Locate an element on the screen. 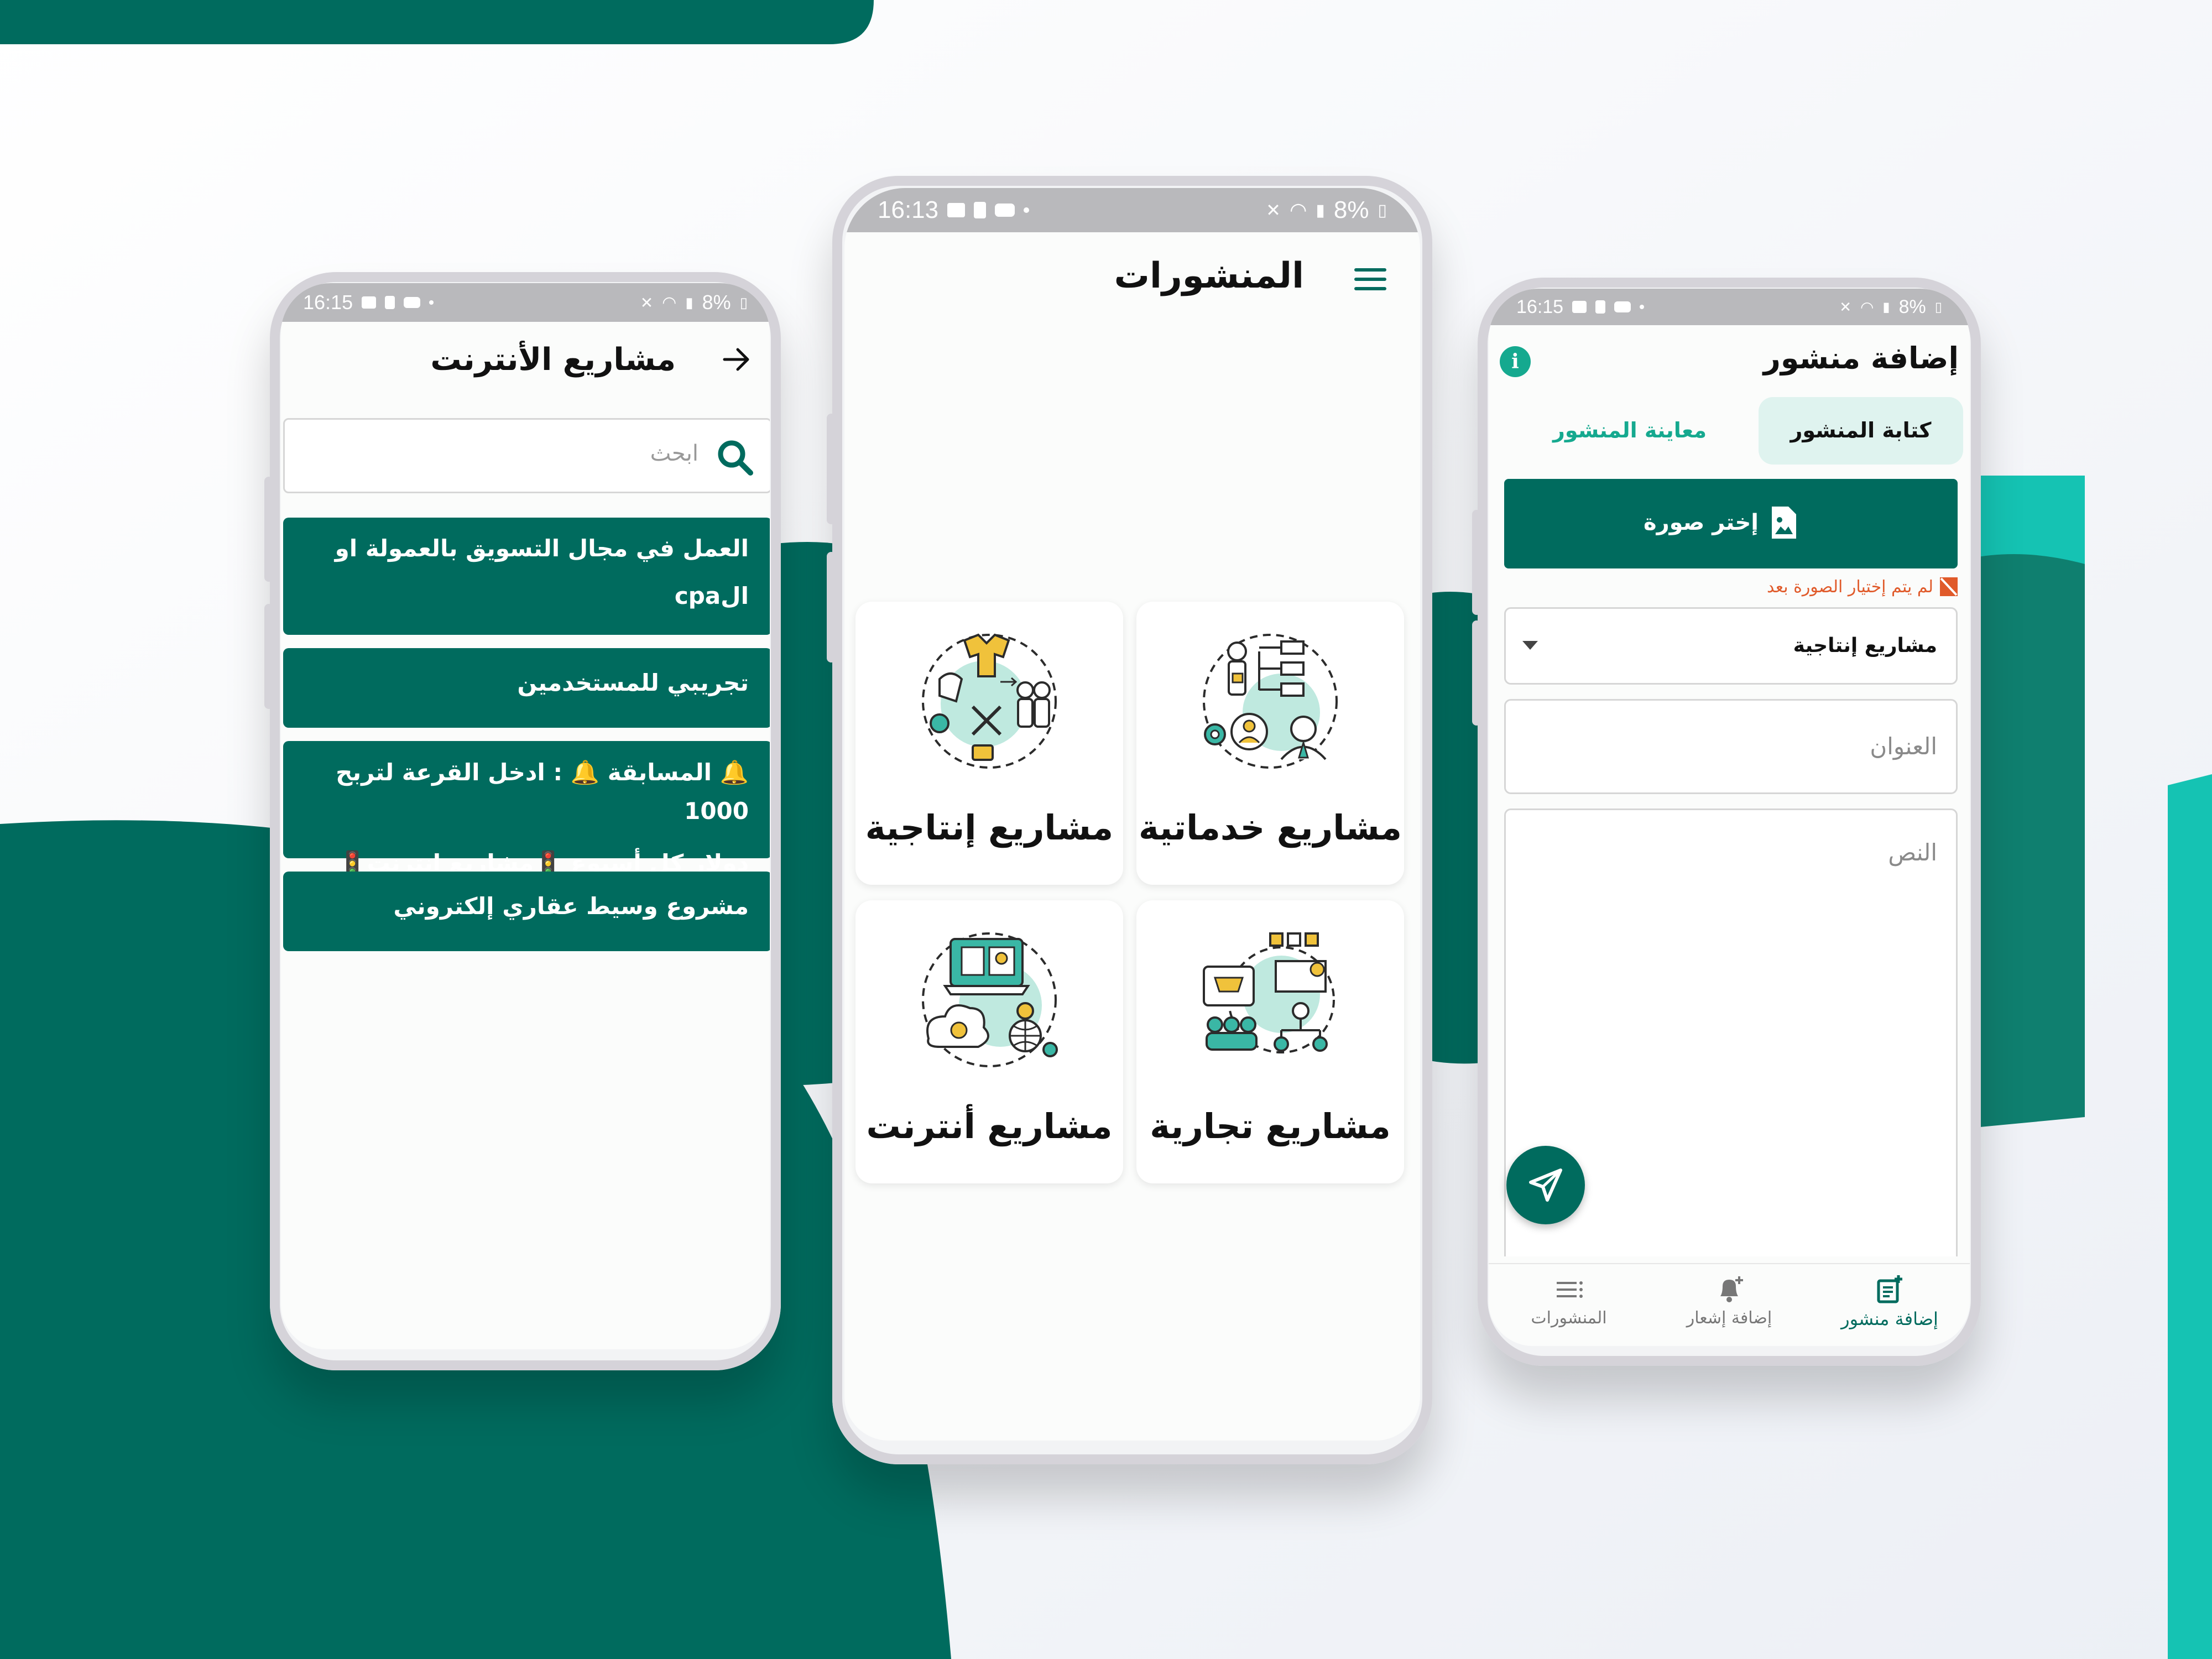  image-file-icon is located at coordinates (1784, 523).